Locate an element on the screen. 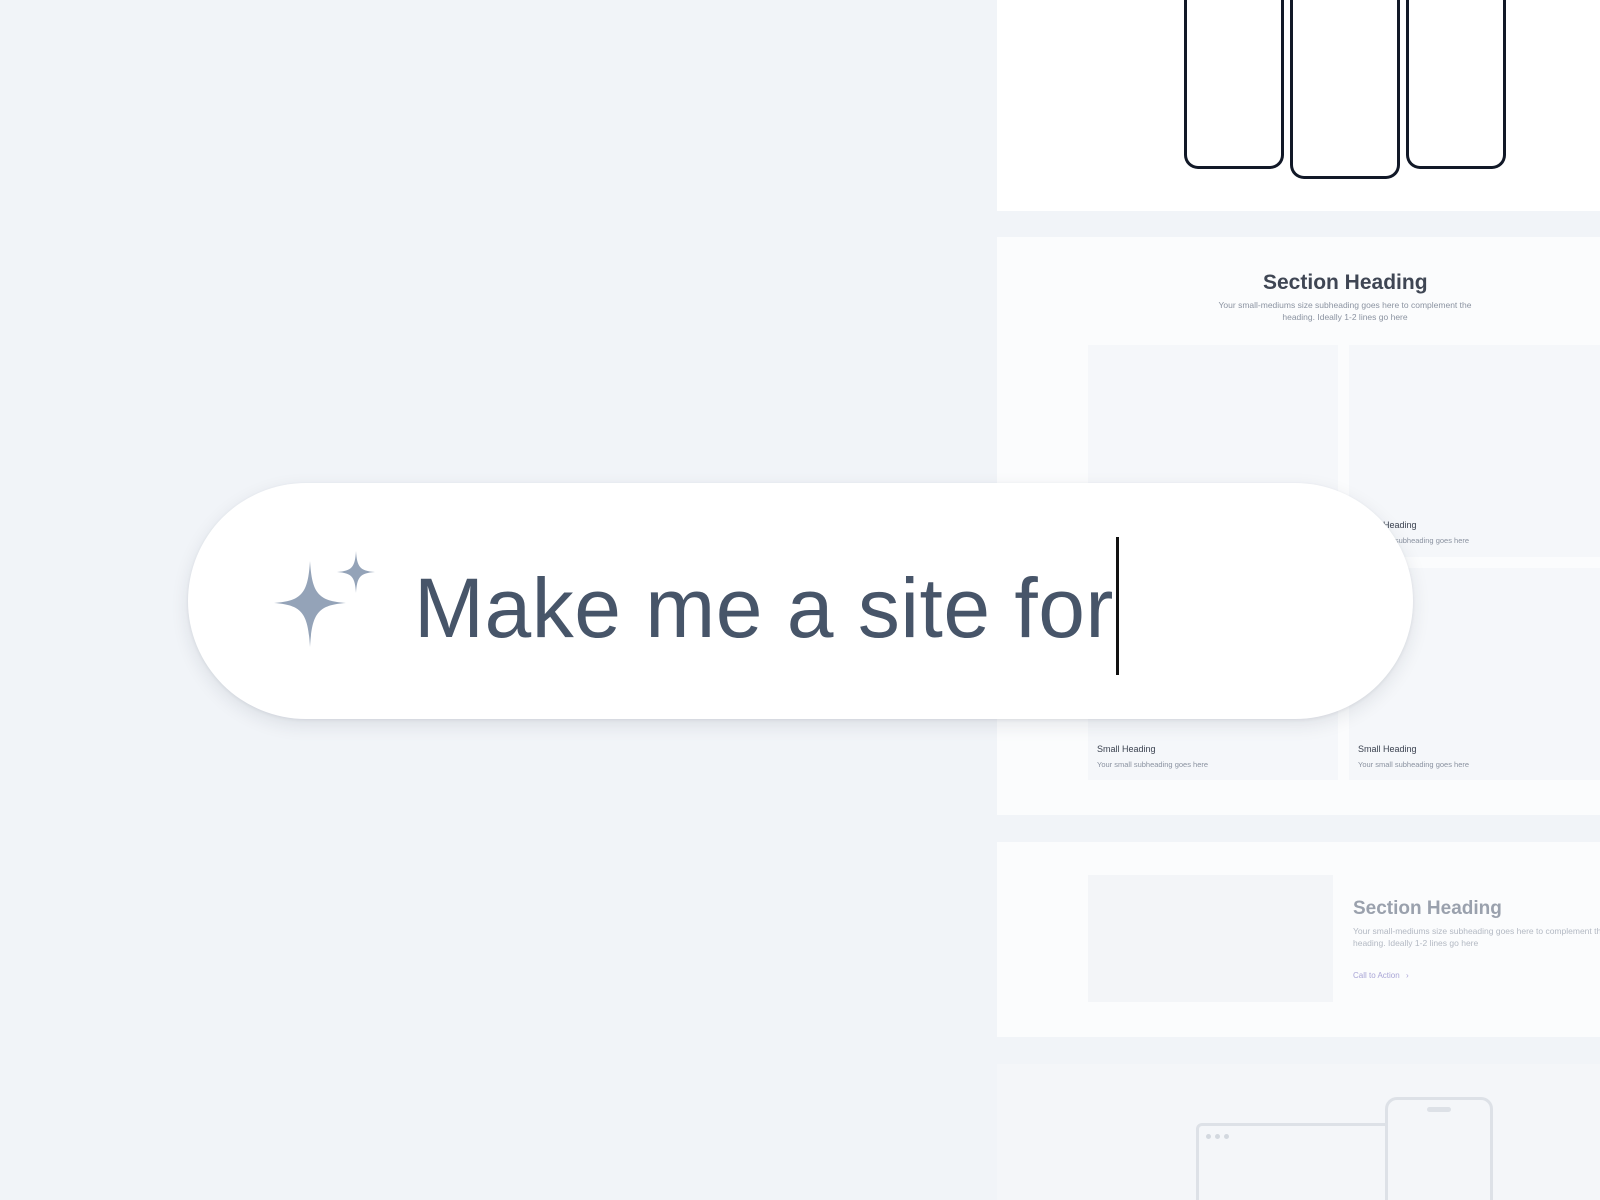  sparkle-icon is located at coordinates (324, 599).